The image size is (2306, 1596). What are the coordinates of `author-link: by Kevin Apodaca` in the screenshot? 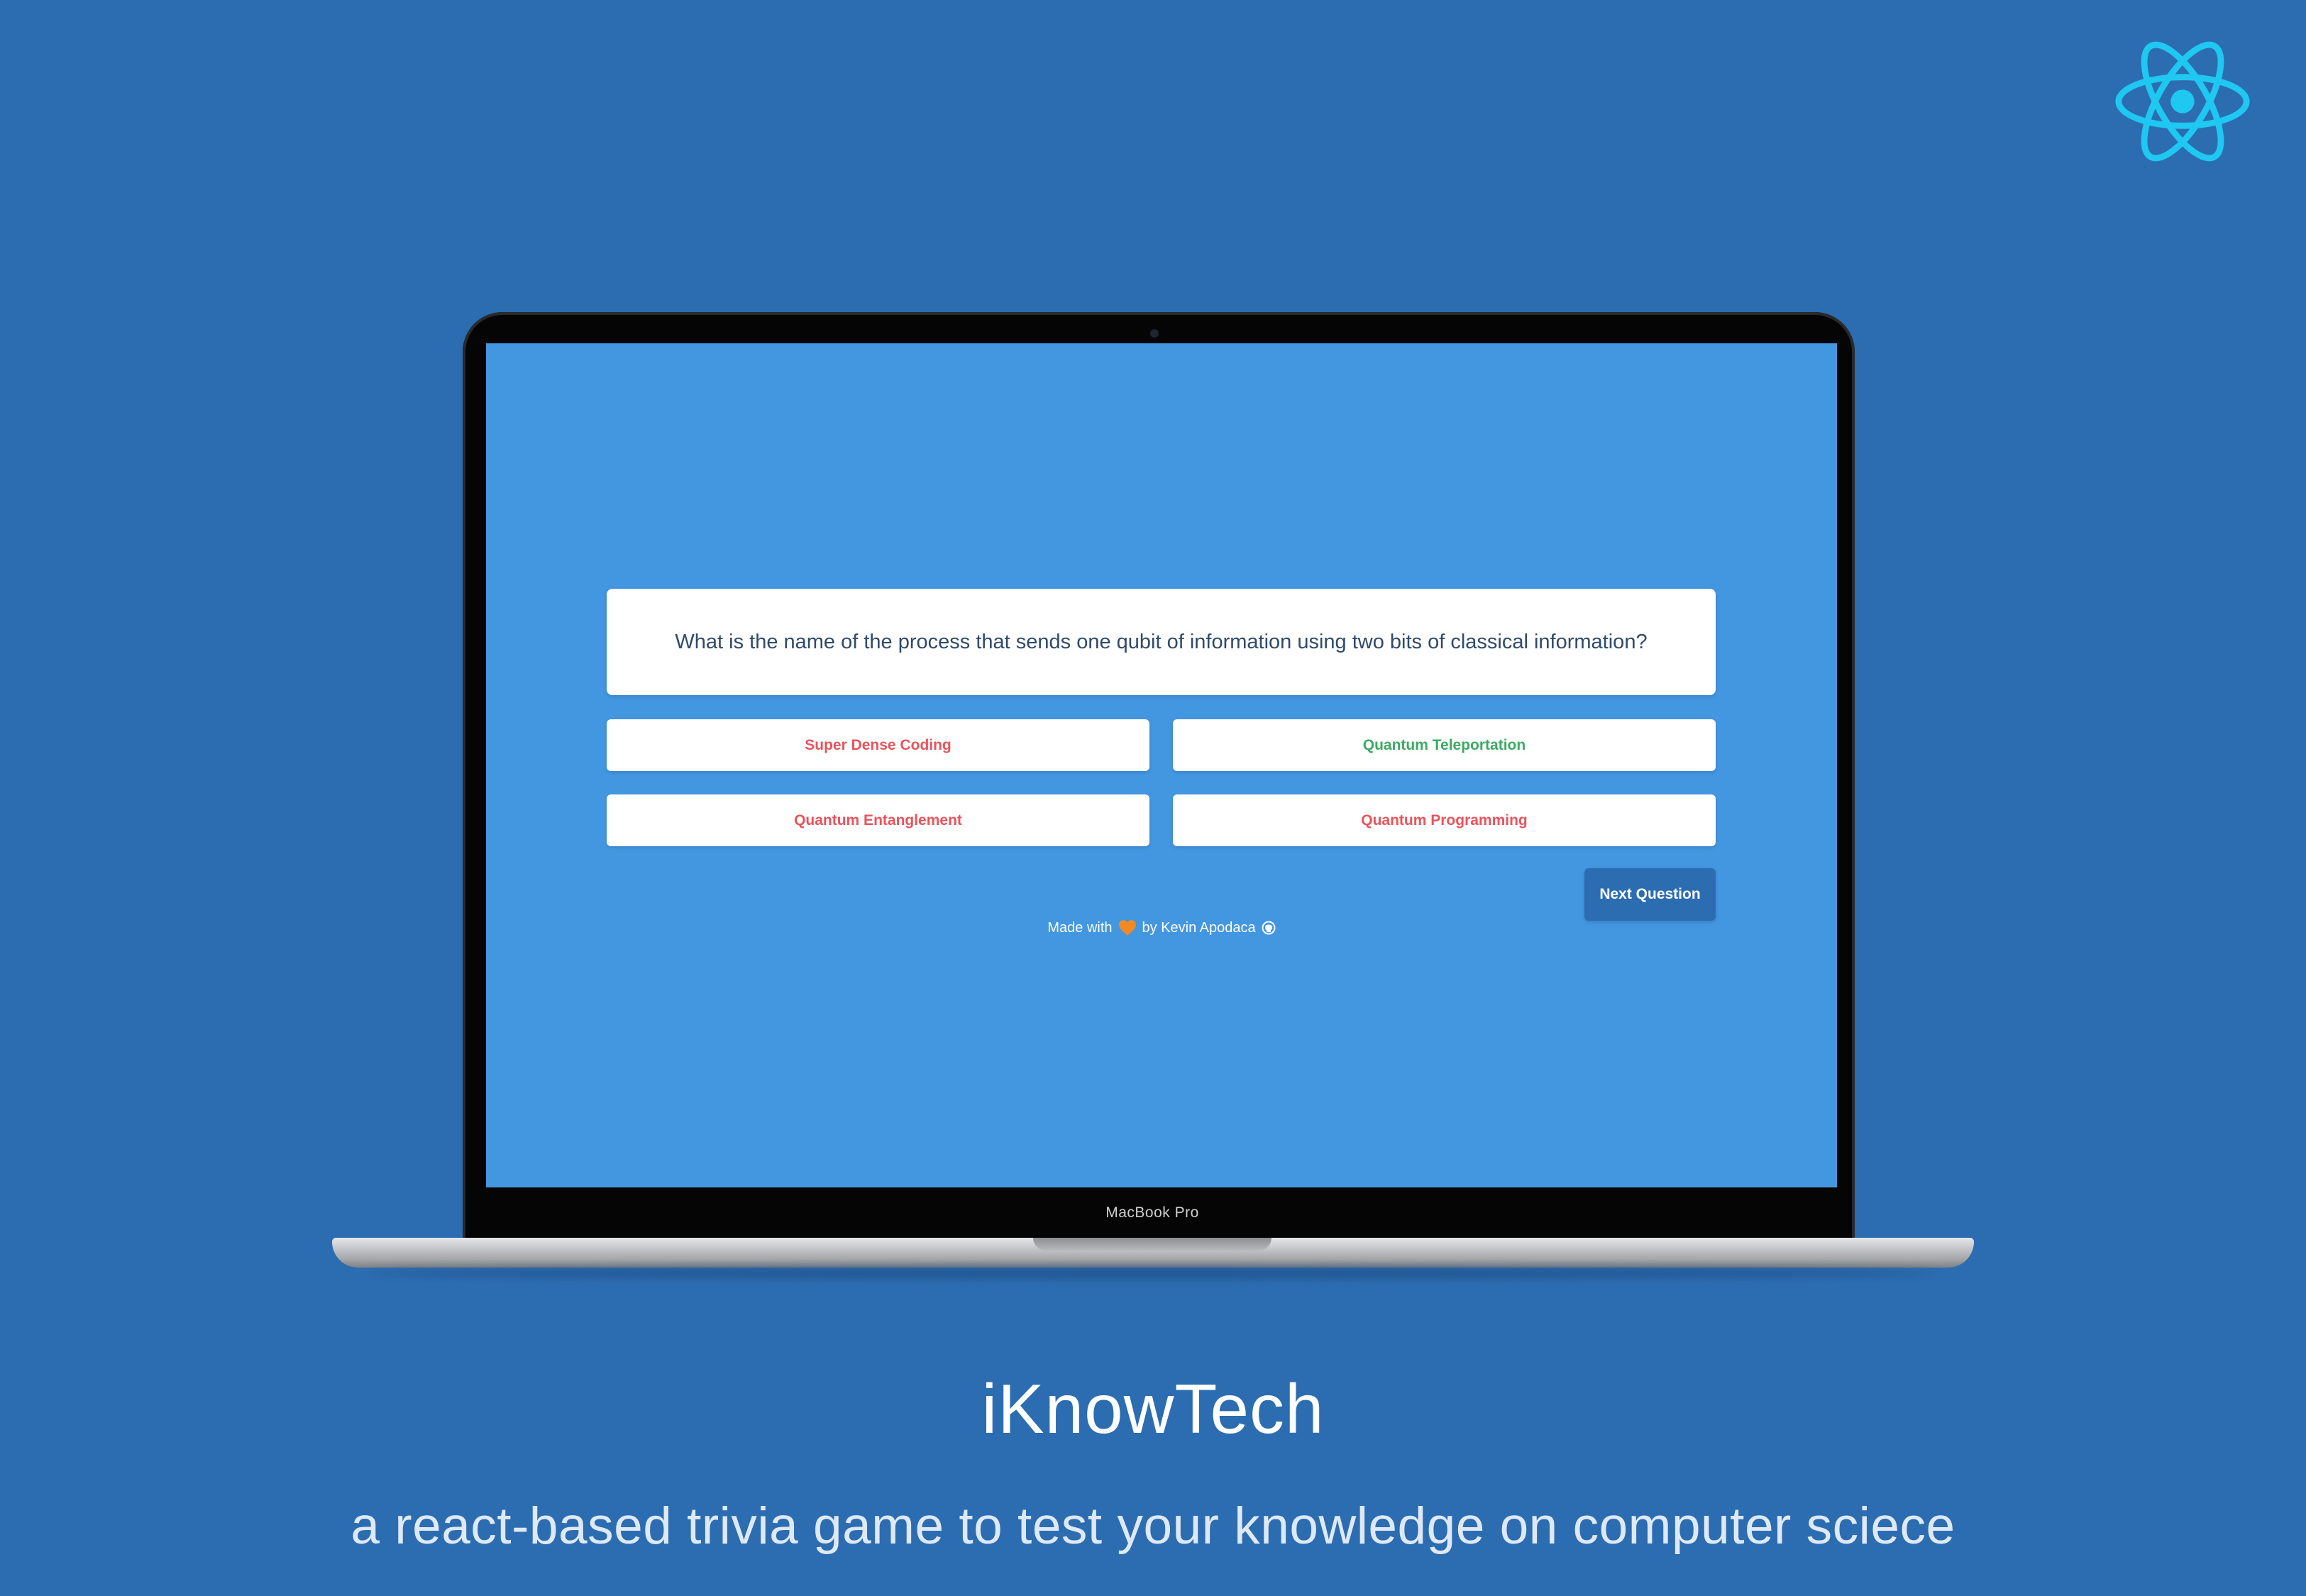 It's located at (1199, 928).